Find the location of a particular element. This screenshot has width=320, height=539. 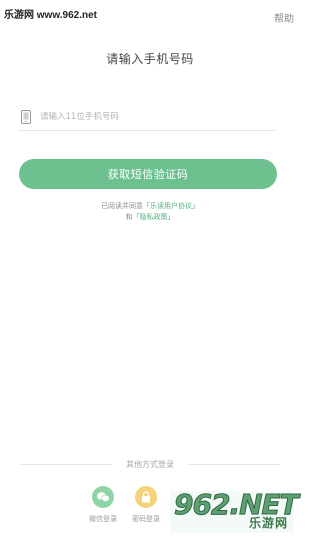

divider-line-right is located at coordinates (234, 464).